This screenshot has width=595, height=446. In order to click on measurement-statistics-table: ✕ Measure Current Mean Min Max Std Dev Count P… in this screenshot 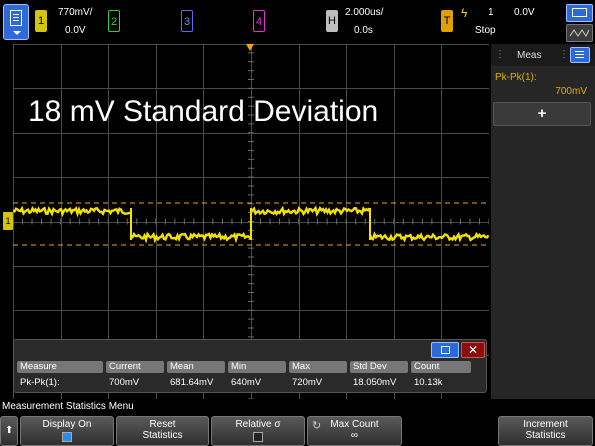, I will do `click(250, 366)`.